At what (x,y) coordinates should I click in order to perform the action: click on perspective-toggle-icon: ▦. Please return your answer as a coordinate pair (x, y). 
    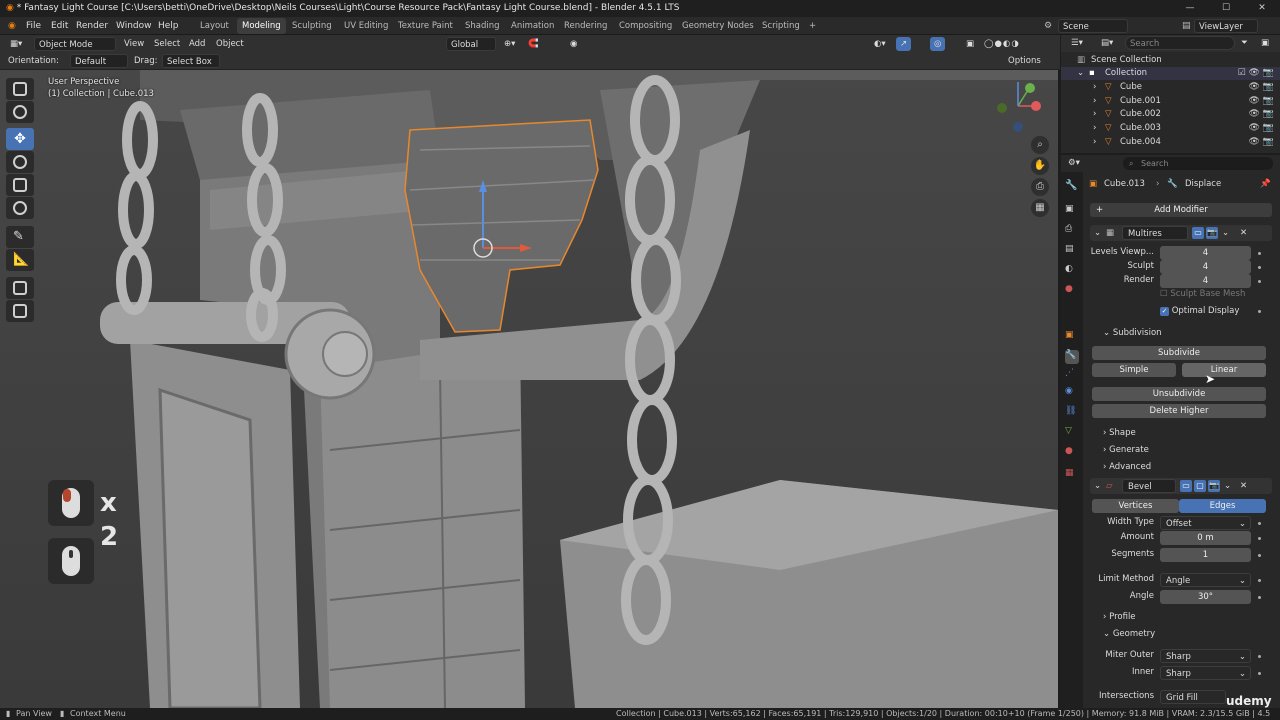
    Looking at the image, I should click on (1040, 208).